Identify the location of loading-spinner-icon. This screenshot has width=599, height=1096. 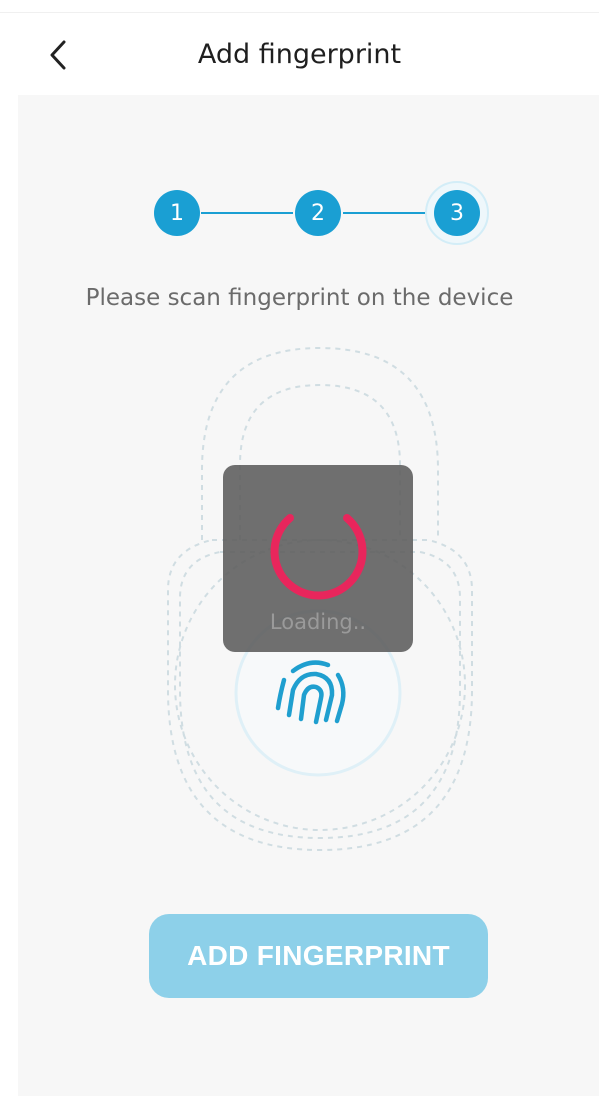
(318, 557).